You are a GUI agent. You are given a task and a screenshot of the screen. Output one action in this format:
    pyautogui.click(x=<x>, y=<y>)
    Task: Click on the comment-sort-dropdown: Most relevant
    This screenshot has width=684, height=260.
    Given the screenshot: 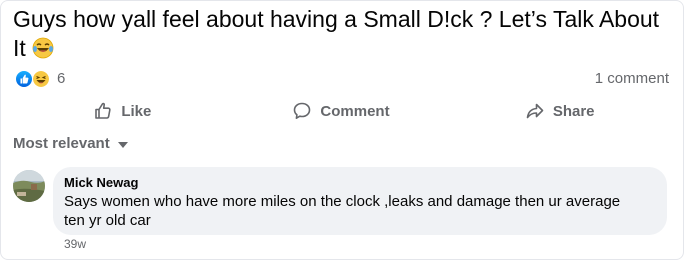 What is the action you would take?
    pyautogui.click(x=70, y=143)
    